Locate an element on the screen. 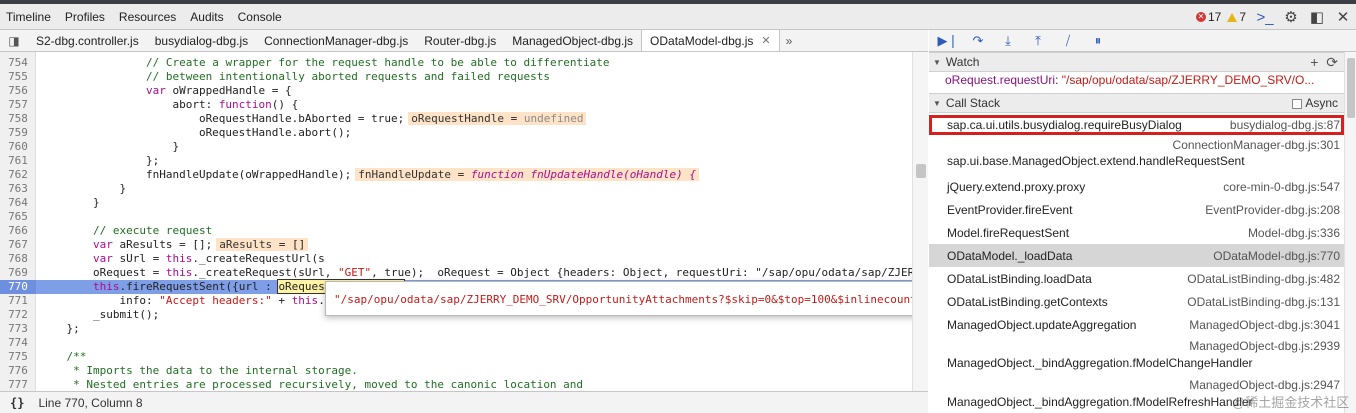 The height and width of the screenshot is (413, 1356). resume-icon: ▶❘ is located at coordinates (948, 41).